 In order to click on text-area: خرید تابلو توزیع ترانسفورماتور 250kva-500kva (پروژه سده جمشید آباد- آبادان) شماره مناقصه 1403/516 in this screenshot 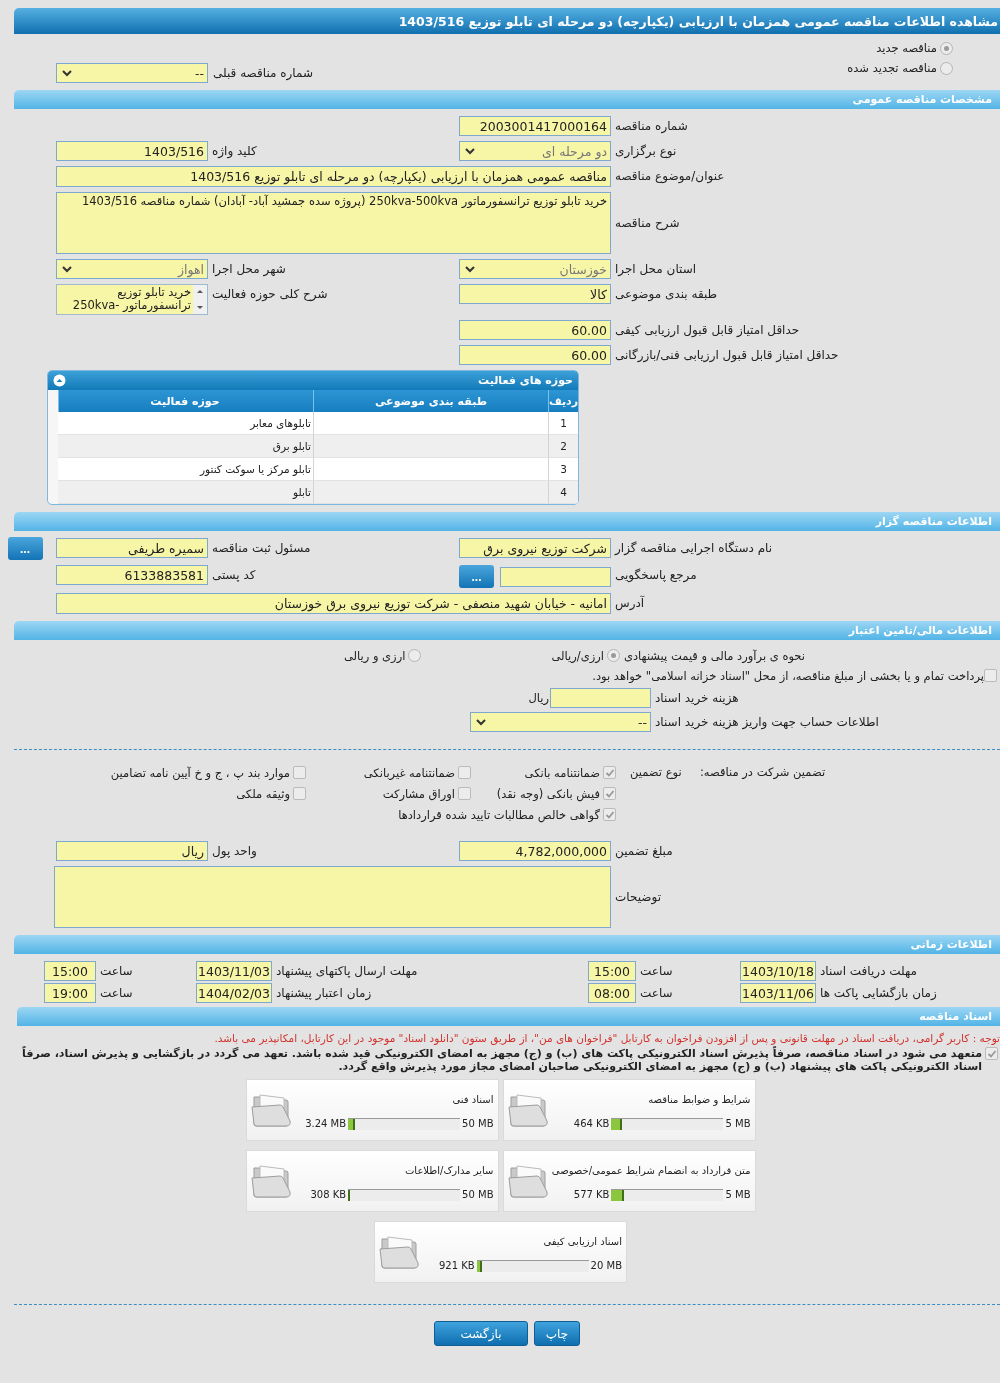, I will do `click(333, 223)`.